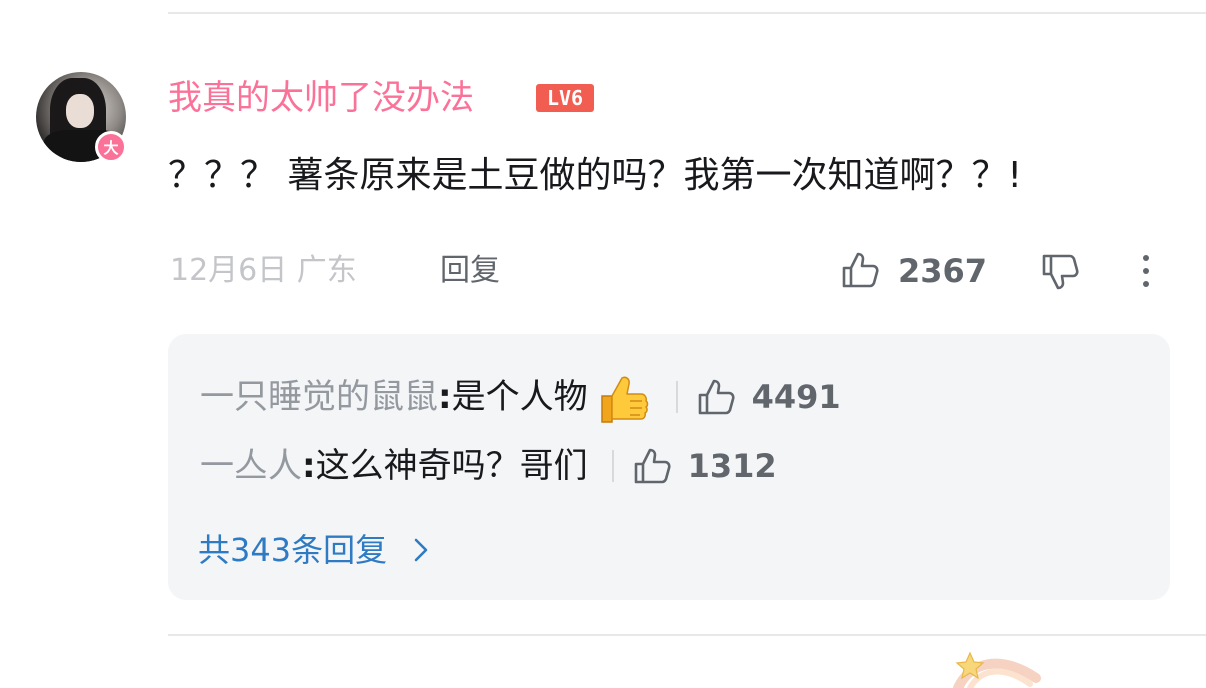  Describe the element at coordinates (624, 399) in the screenshot. I see `thumbs-up-emoji-icon` at that location.